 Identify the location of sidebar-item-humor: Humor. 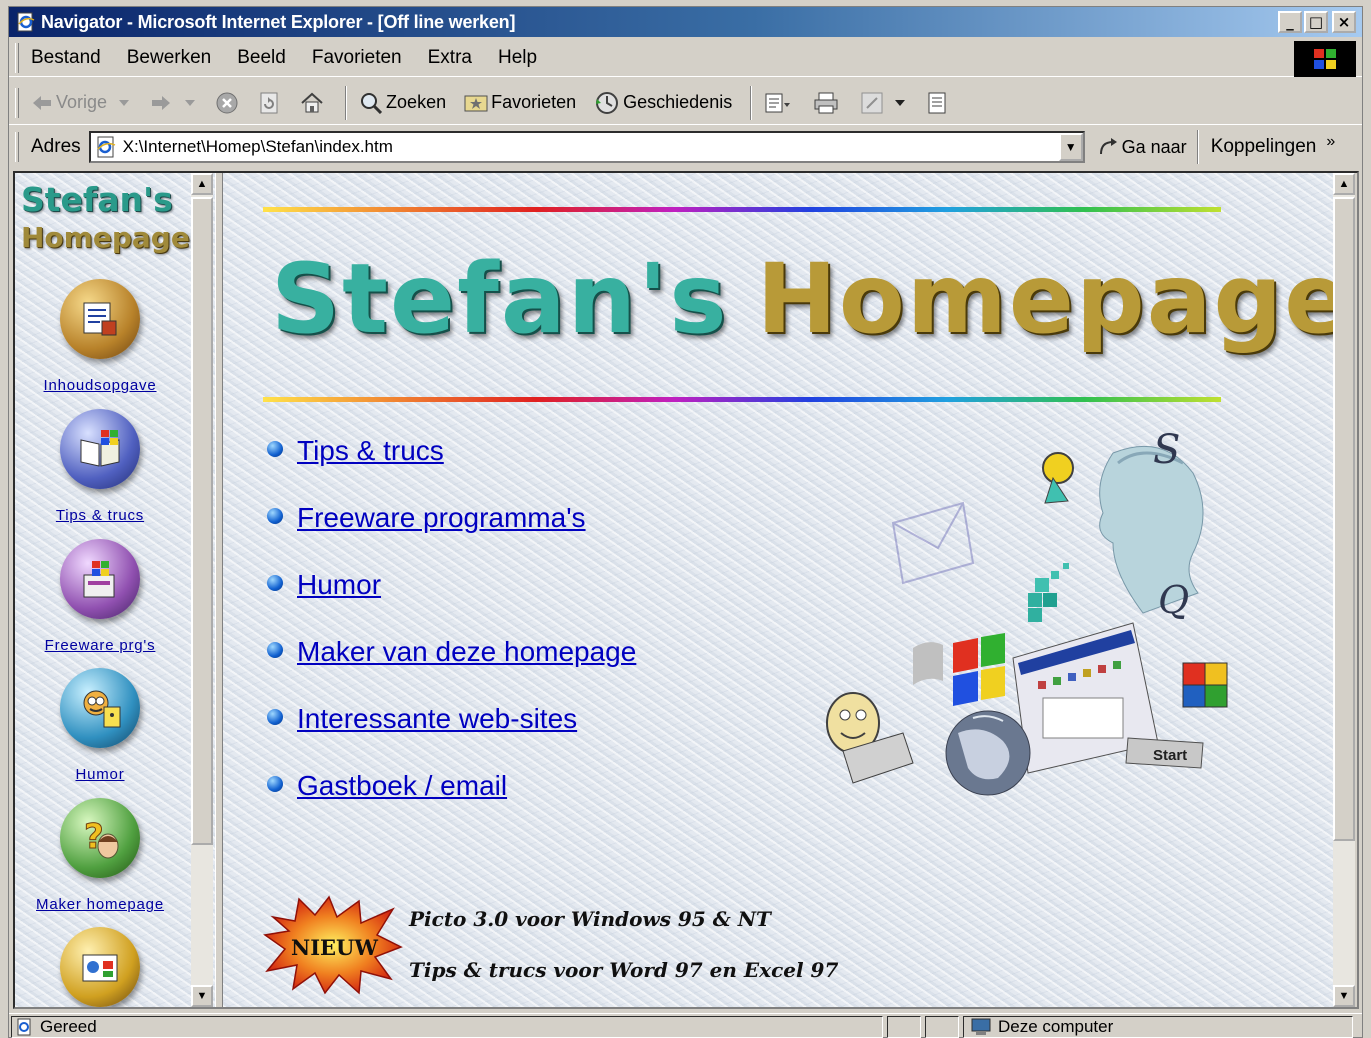
(100, 725).